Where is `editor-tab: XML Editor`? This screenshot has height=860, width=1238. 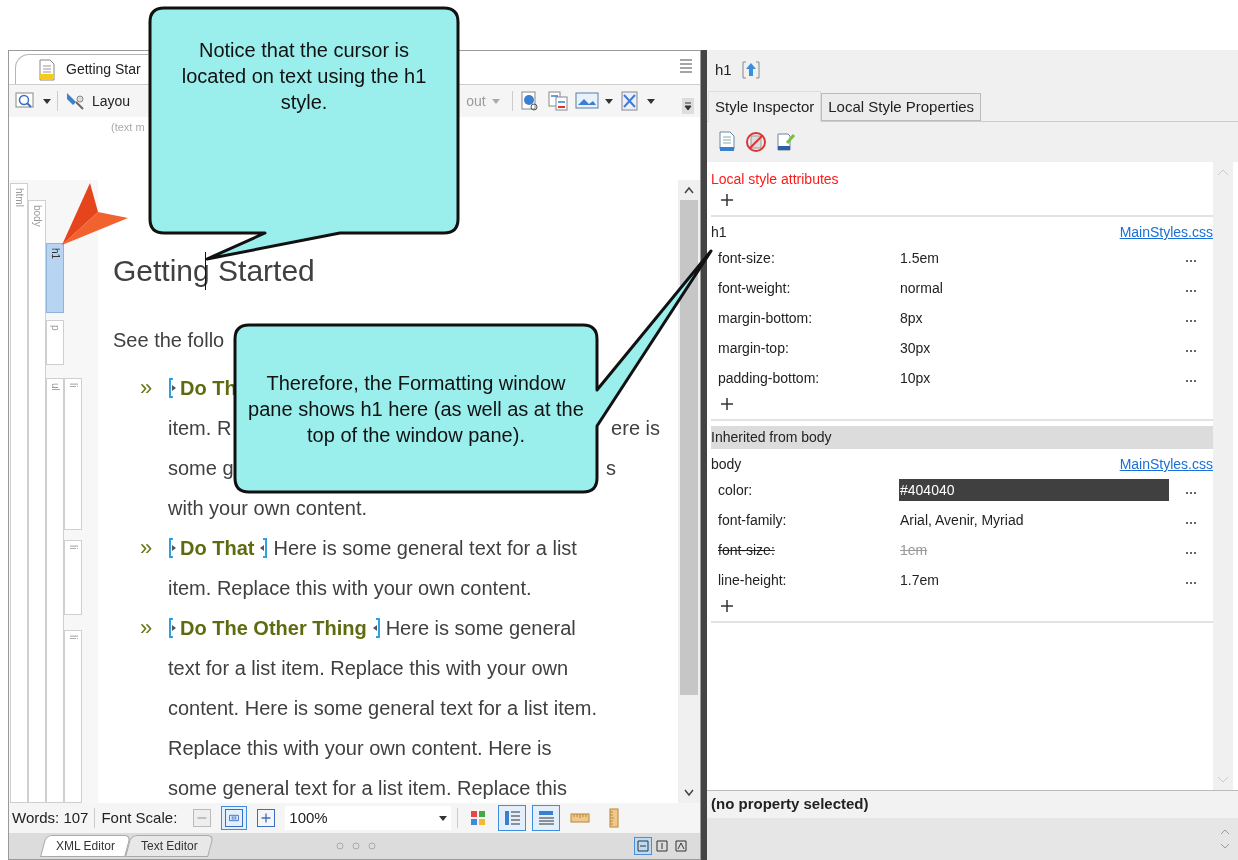
editor-tab: XML Editor is located at coordinates (85, 846).